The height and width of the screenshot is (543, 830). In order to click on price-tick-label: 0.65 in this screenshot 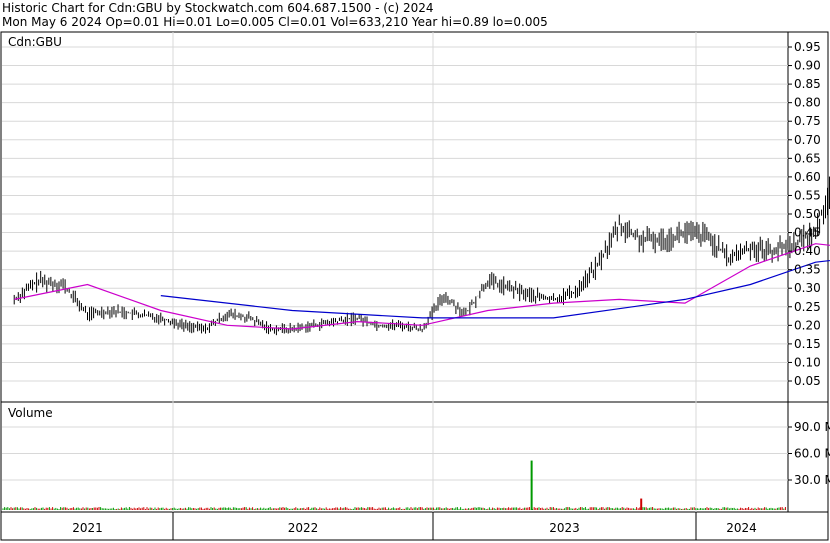, I will do `click(807, 158)`.